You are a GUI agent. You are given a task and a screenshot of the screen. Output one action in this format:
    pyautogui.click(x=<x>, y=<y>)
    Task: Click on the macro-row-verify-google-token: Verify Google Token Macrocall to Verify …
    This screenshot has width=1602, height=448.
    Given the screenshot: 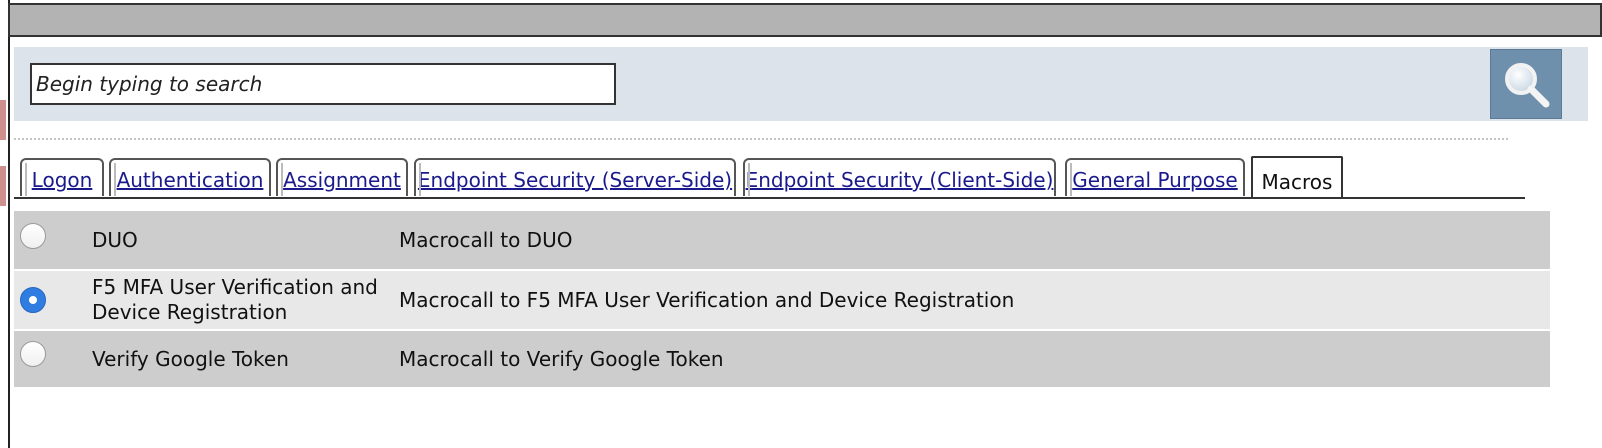 What is the action you would take?
    pyautogui.click(x=782, y=359)
    